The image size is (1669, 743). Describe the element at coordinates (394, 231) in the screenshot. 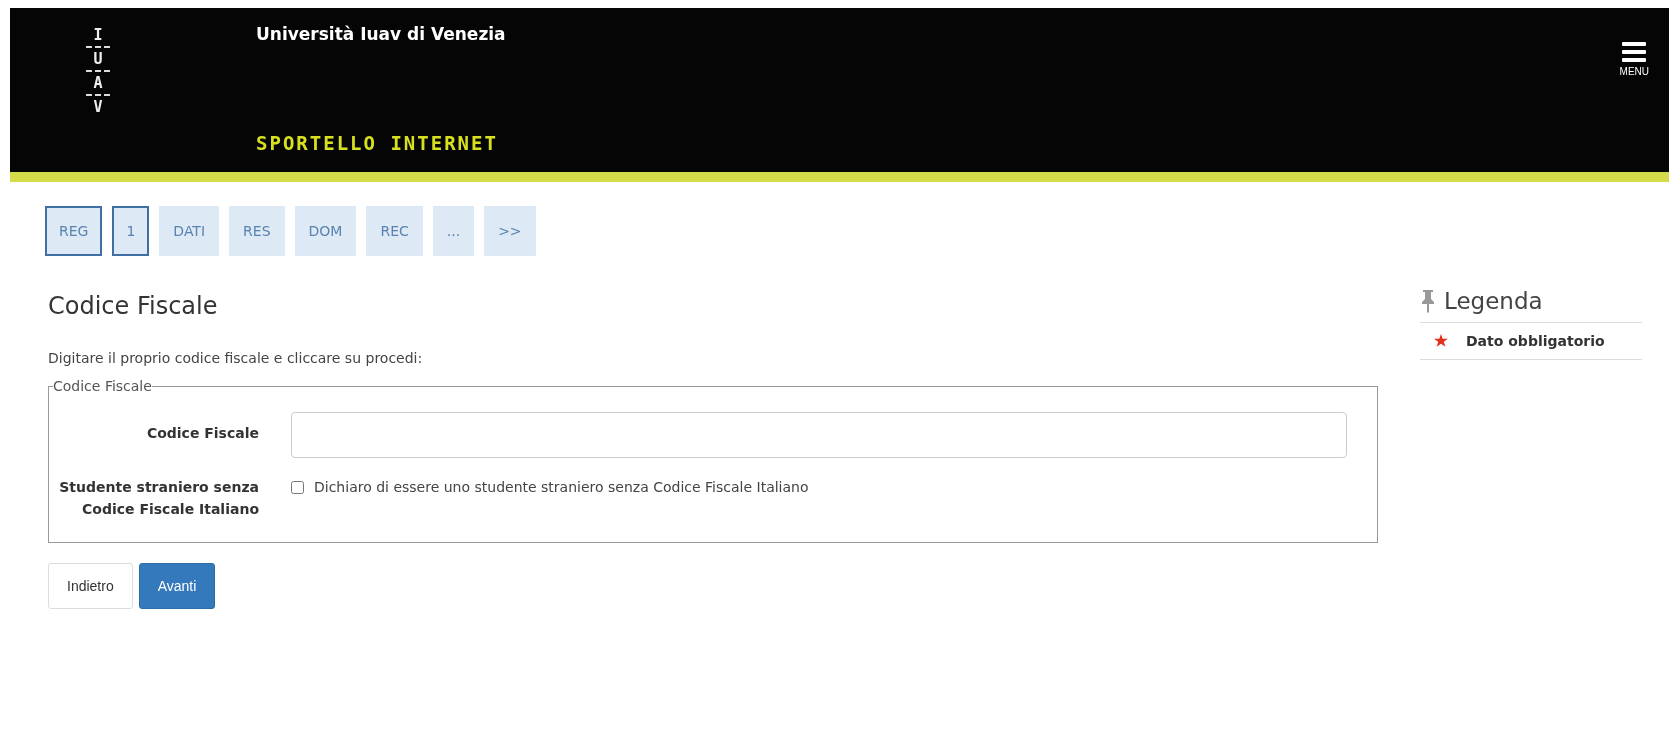

I see `step-tab: REC` at that location.